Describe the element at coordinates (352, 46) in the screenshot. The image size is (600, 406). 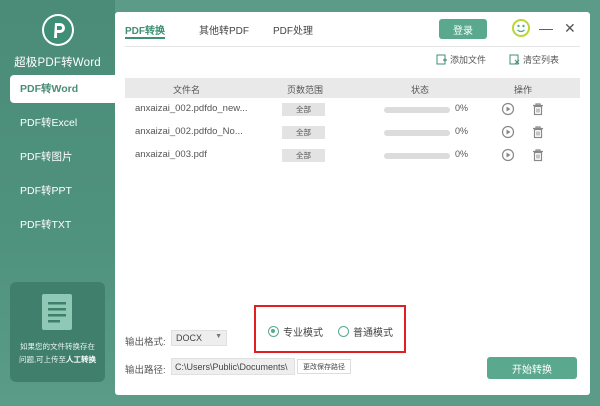
I see `tab-divider` at that location.